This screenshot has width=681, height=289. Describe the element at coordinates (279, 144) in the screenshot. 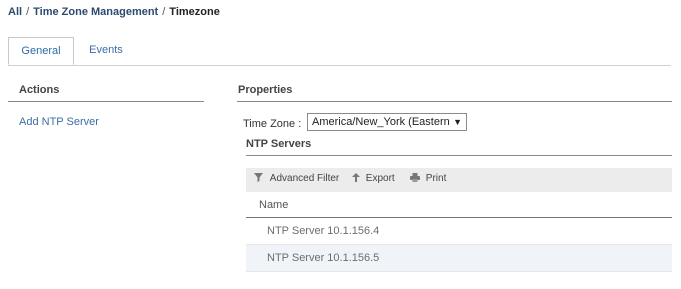

I see `ntp-servers-title: NTP Servers` at that location.